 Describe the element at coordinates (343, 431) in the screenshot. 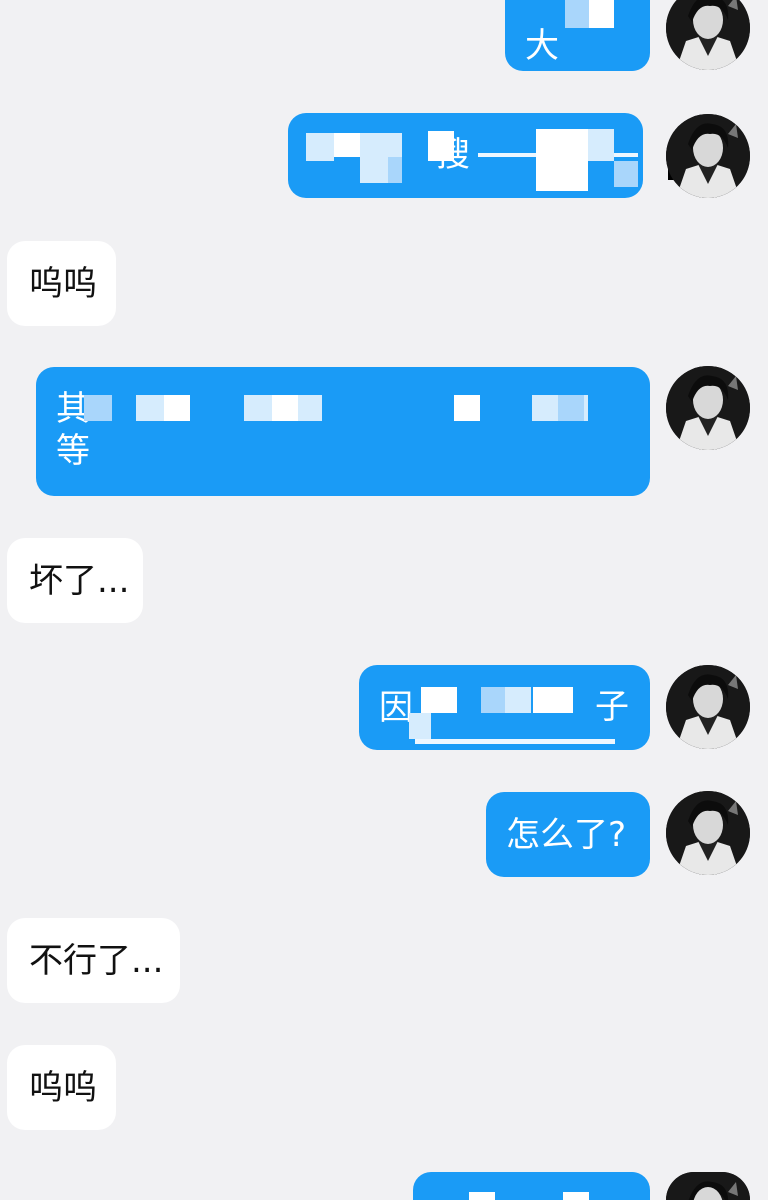

I see `outgoing-message: 其 等` at that location.